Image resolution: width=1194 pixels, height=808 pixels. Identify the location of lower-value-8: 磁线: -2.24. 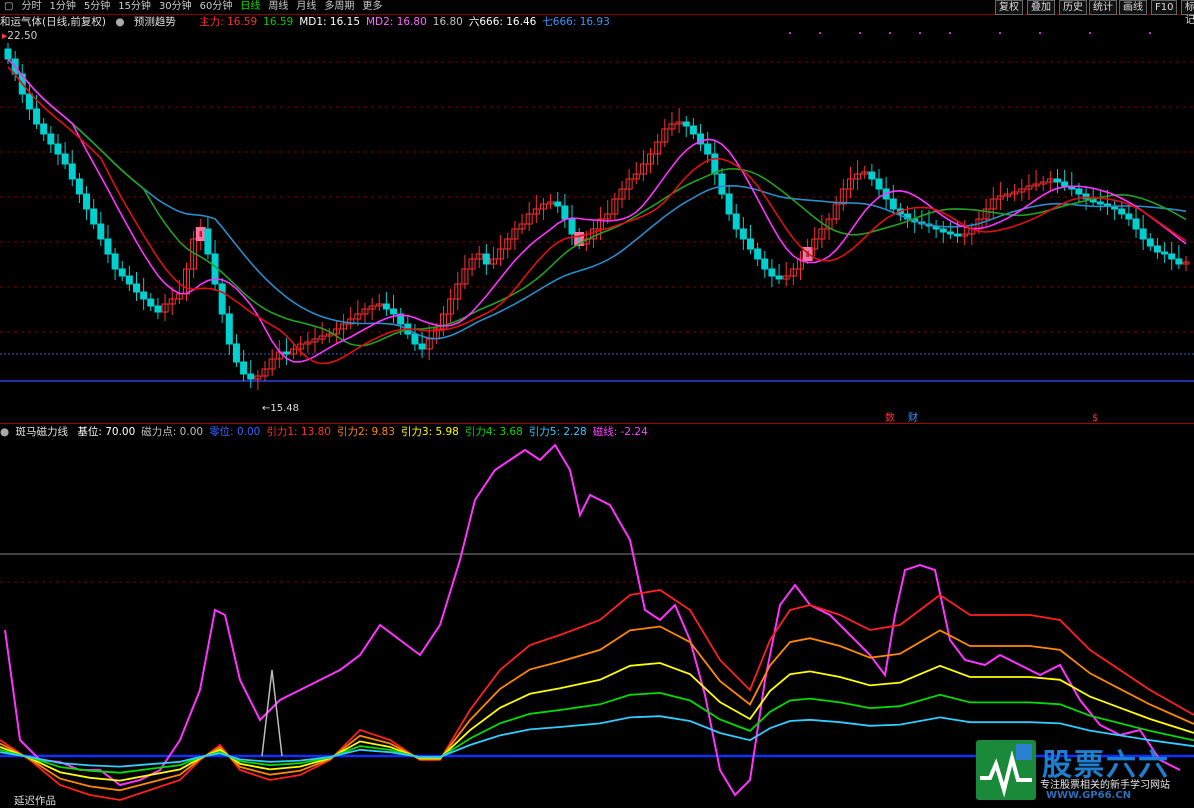
(620, 432).